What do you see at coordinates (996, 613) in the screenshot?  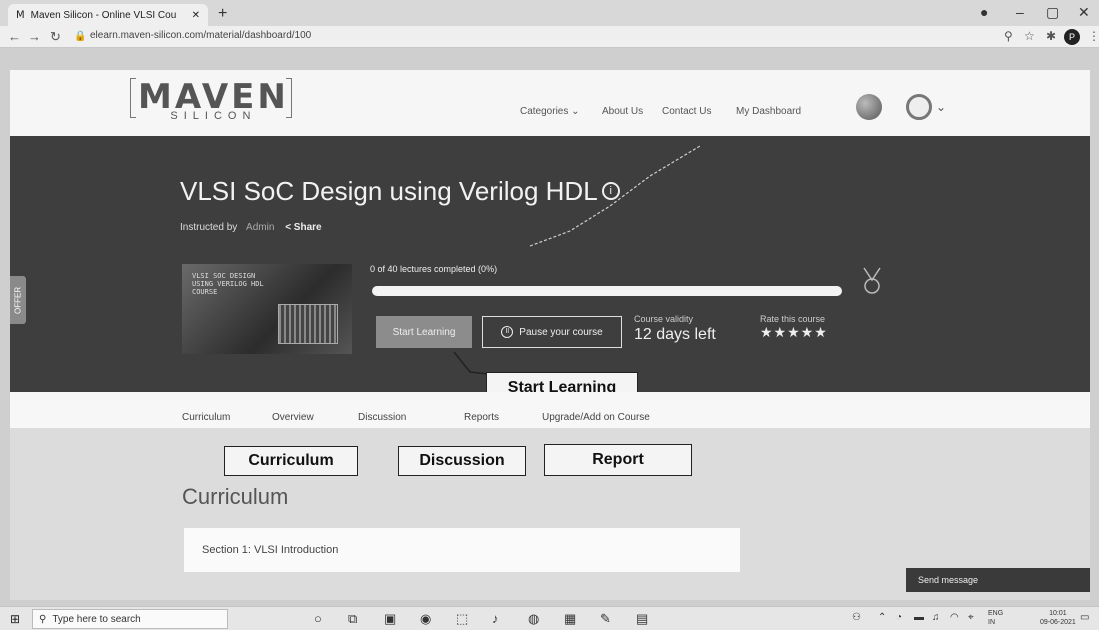 I see `lang-line-1: ENG` at bounding box center [996, 613].